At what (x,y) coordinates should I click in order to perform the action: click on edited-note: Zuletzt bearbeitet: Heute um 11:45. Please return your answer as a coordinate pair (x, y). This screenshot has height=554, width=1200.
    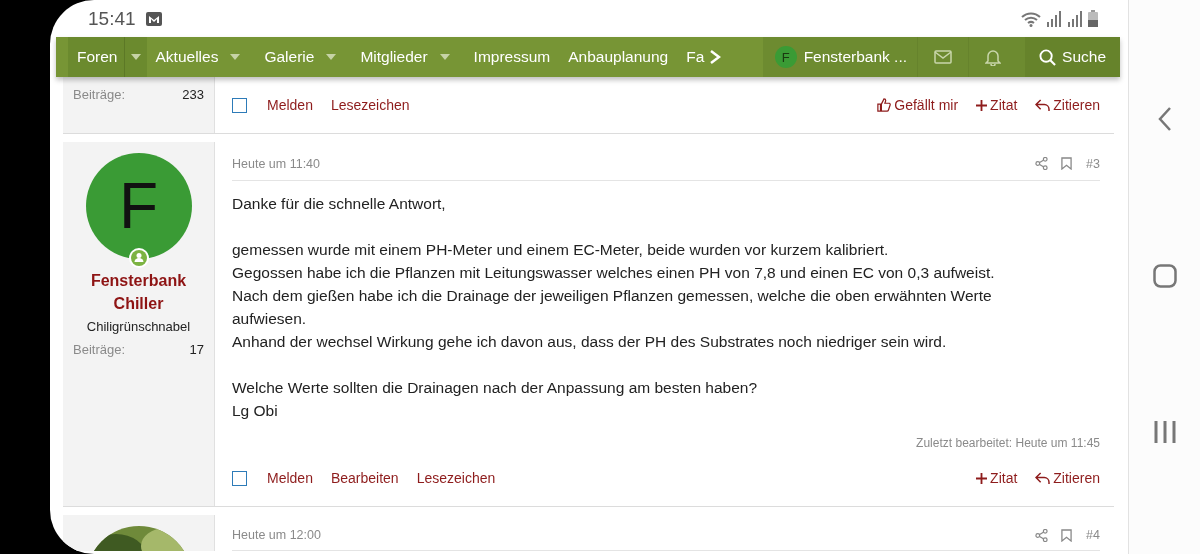
    Looking at the image, I should click on (1008, 443).